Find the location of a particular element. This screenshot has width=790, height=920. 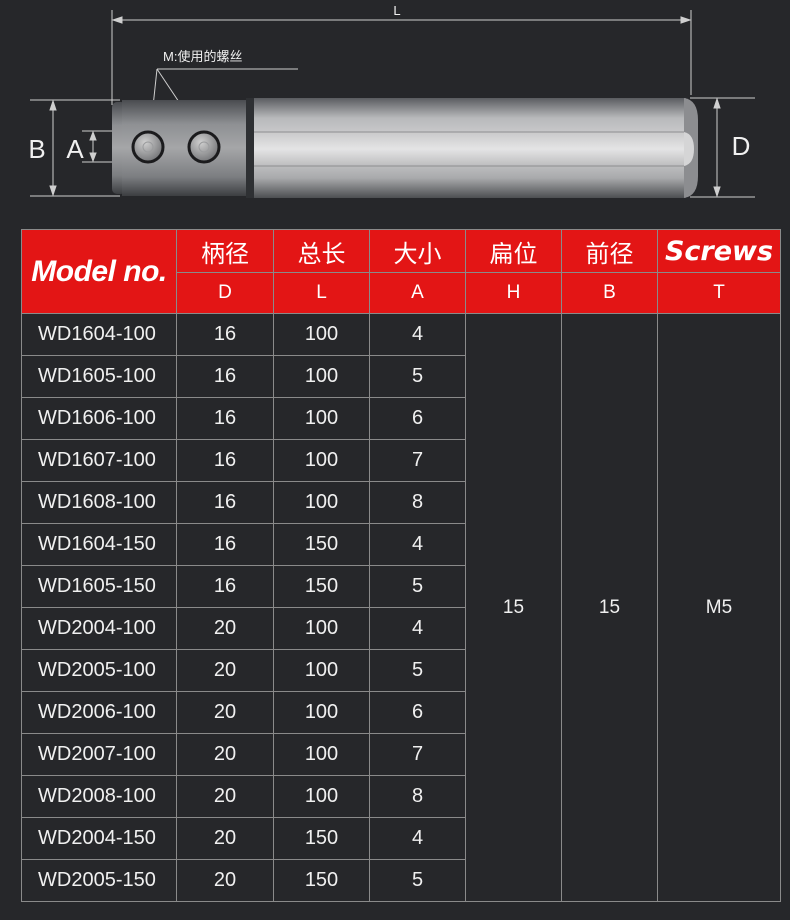

col-code-l: L is located at coordinates (321, 293).